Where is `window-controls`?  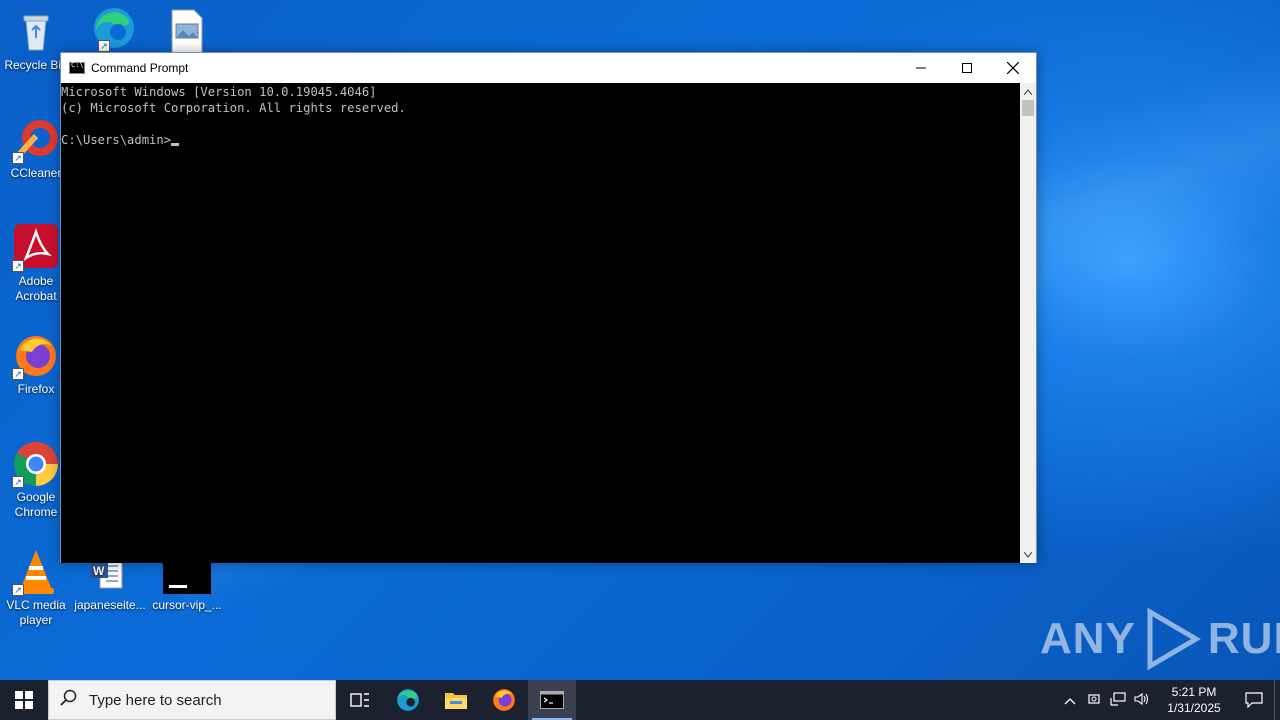
window-controls is located at coordinates (967, 68).